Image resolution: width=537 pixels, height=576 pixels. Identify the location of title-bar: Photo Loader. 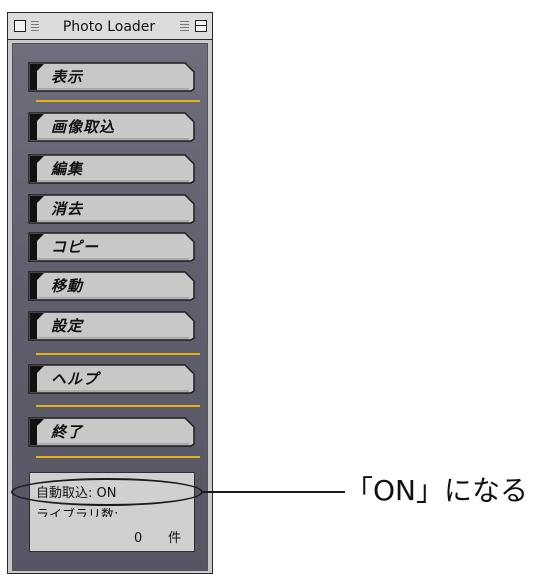
(110, 26).